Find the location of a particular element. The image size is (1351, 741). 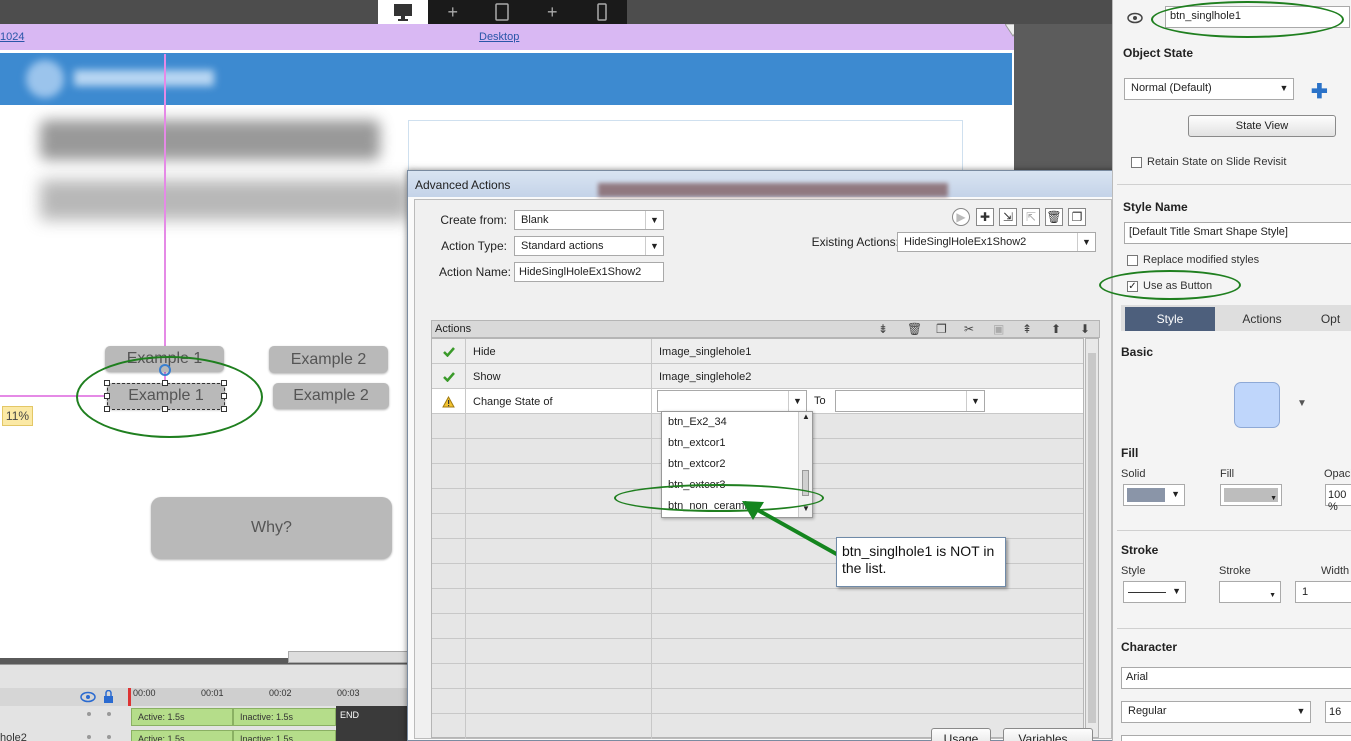

delete-action-icon: 🗑 is located at coordinates (1054, 217).